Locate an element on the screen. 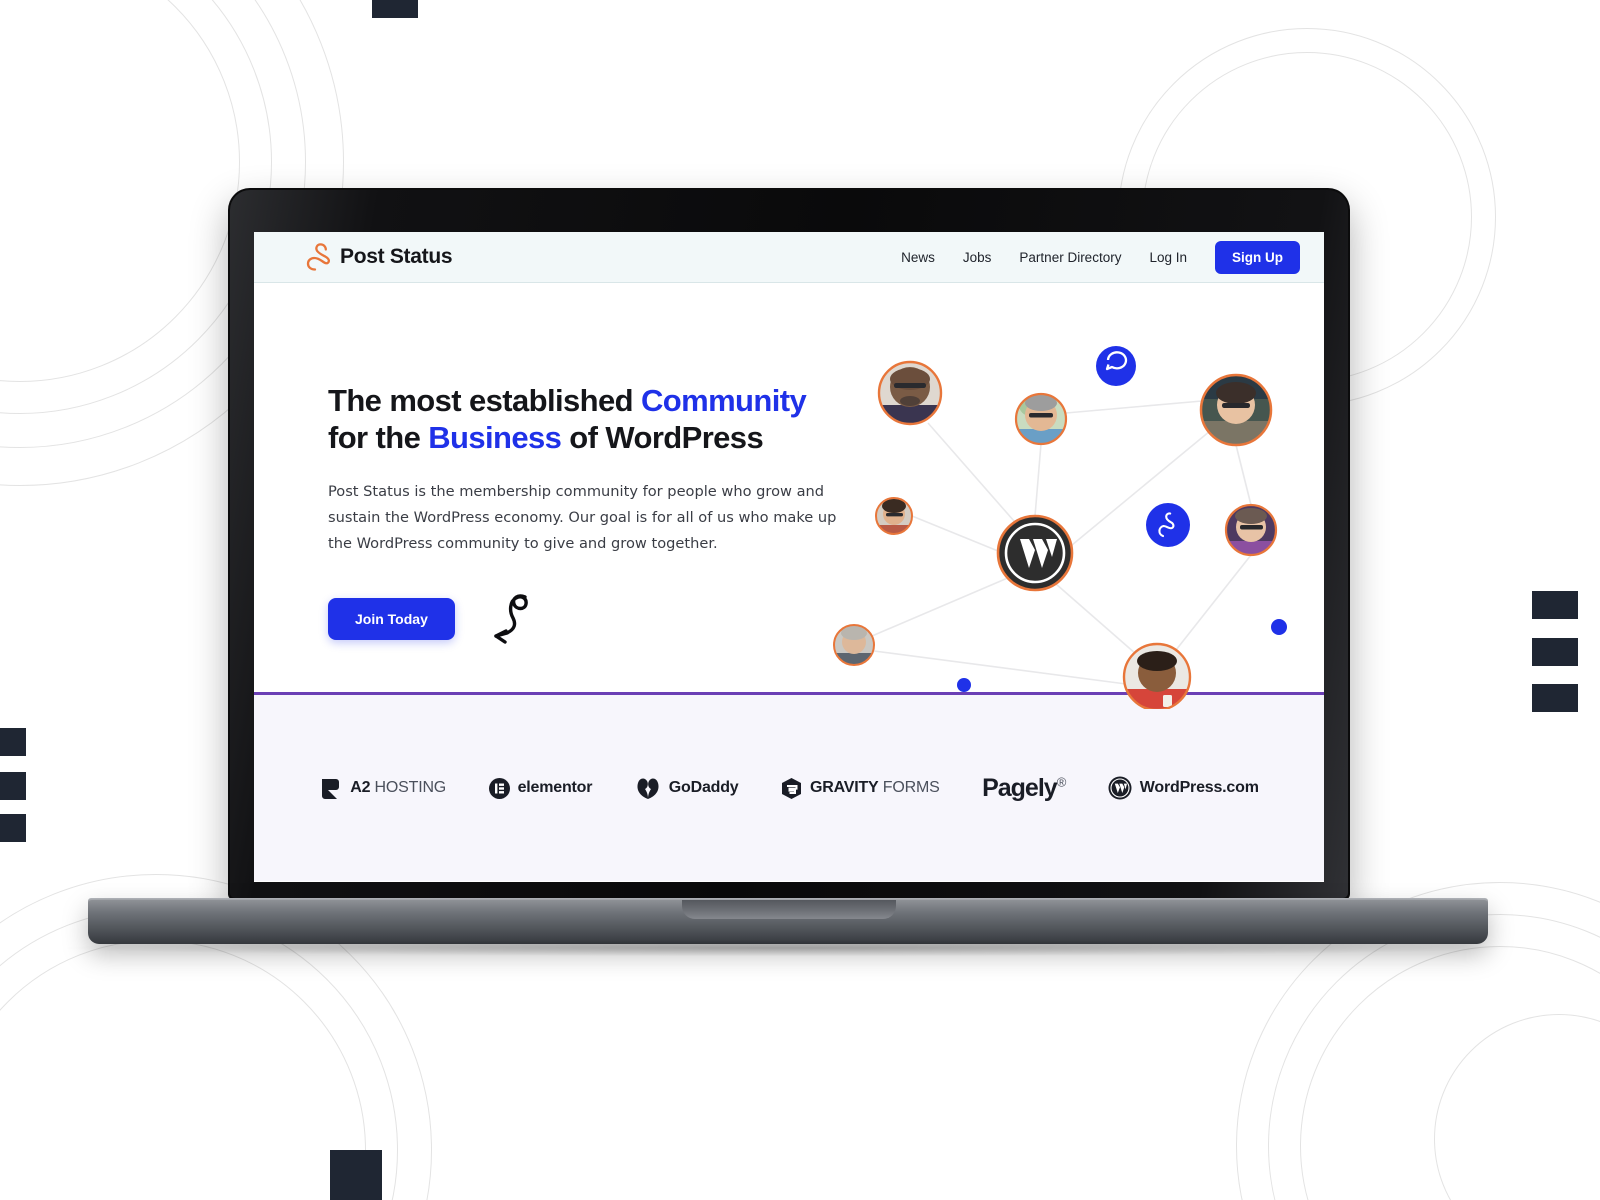 Image resolution: width=1600 pixels, height=1200 pixels. partner-logo-label: GoDaddy is located at coordinates (703, 787).